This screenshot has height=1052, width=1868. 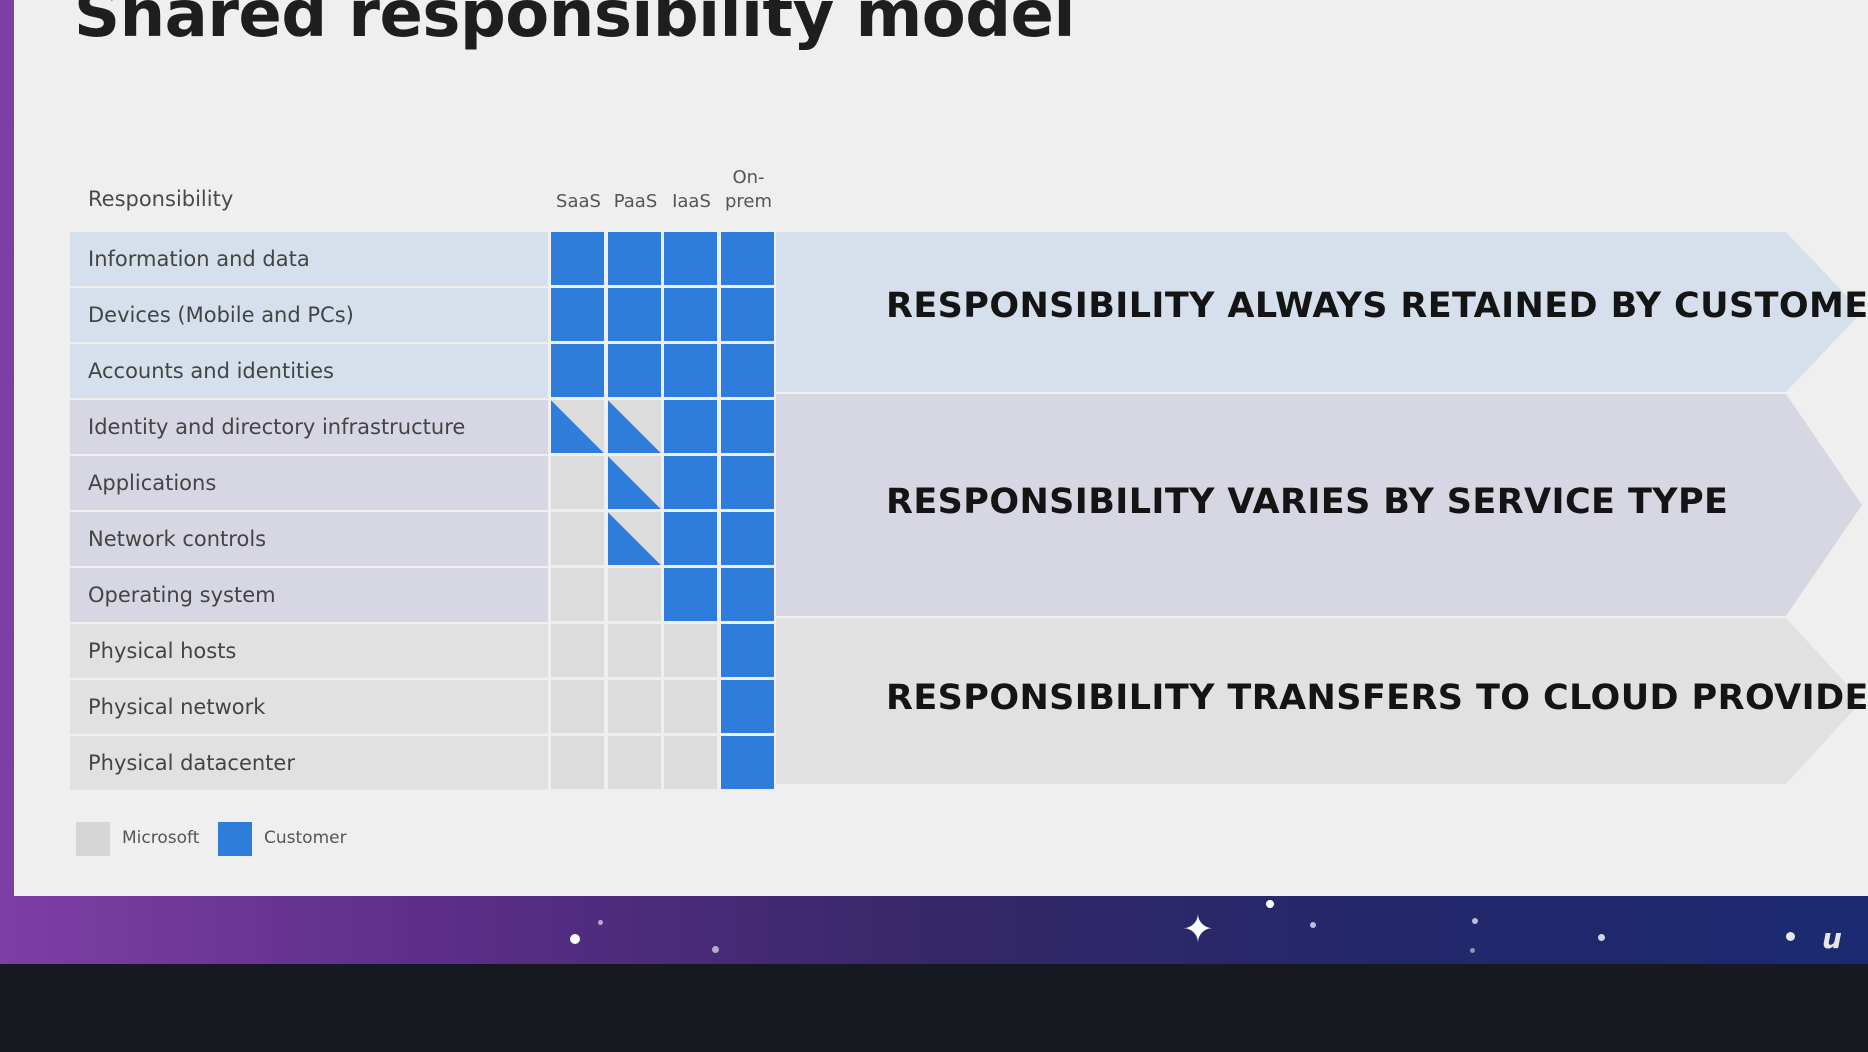 I want to click on header-paas: PaaS, so click(x=635, y=201).